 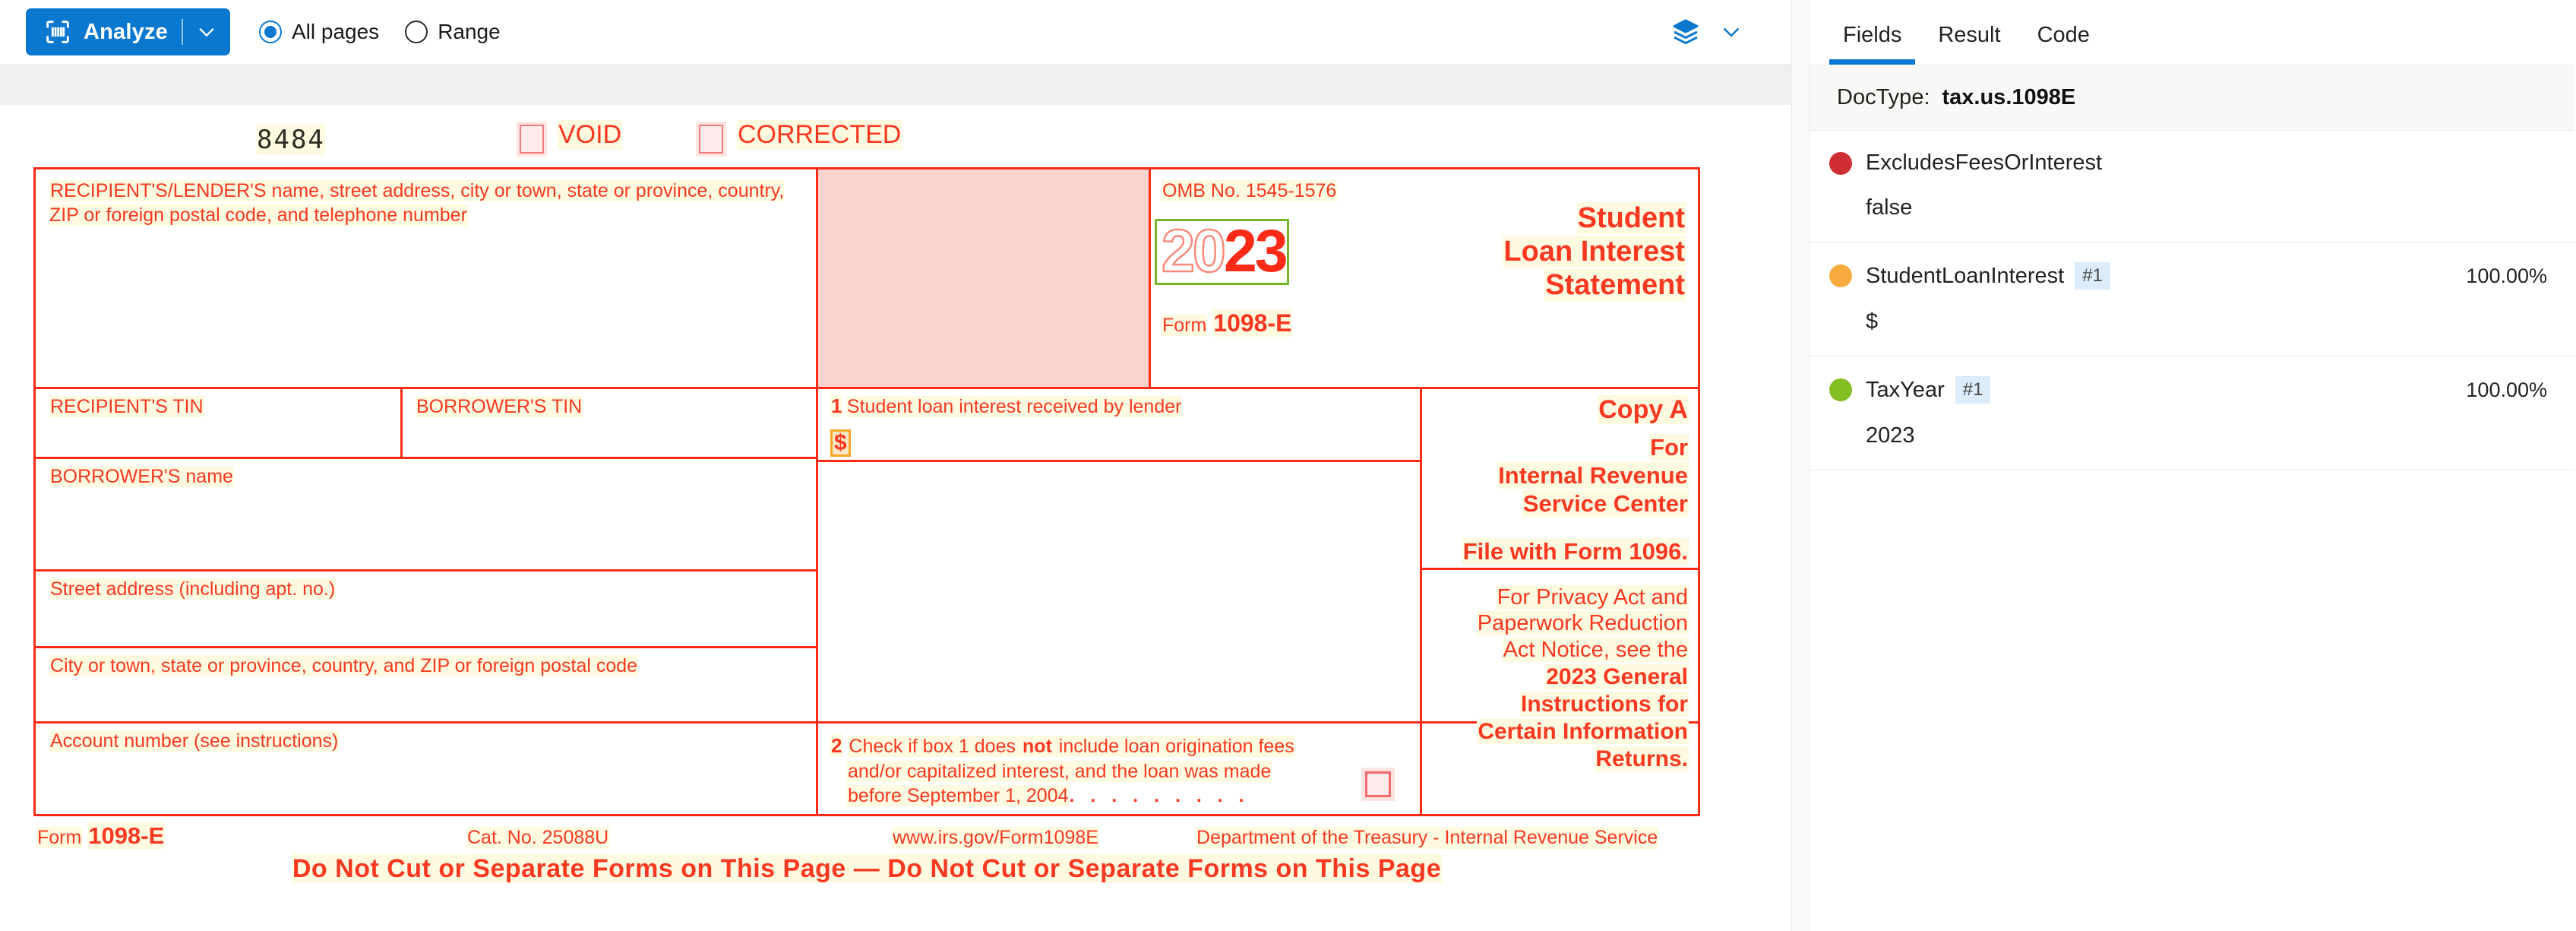 What do you see at coordinates (895, 84) in the screenshot?
I see `toolbar-separator-strip` at bounding box center [895, 84].